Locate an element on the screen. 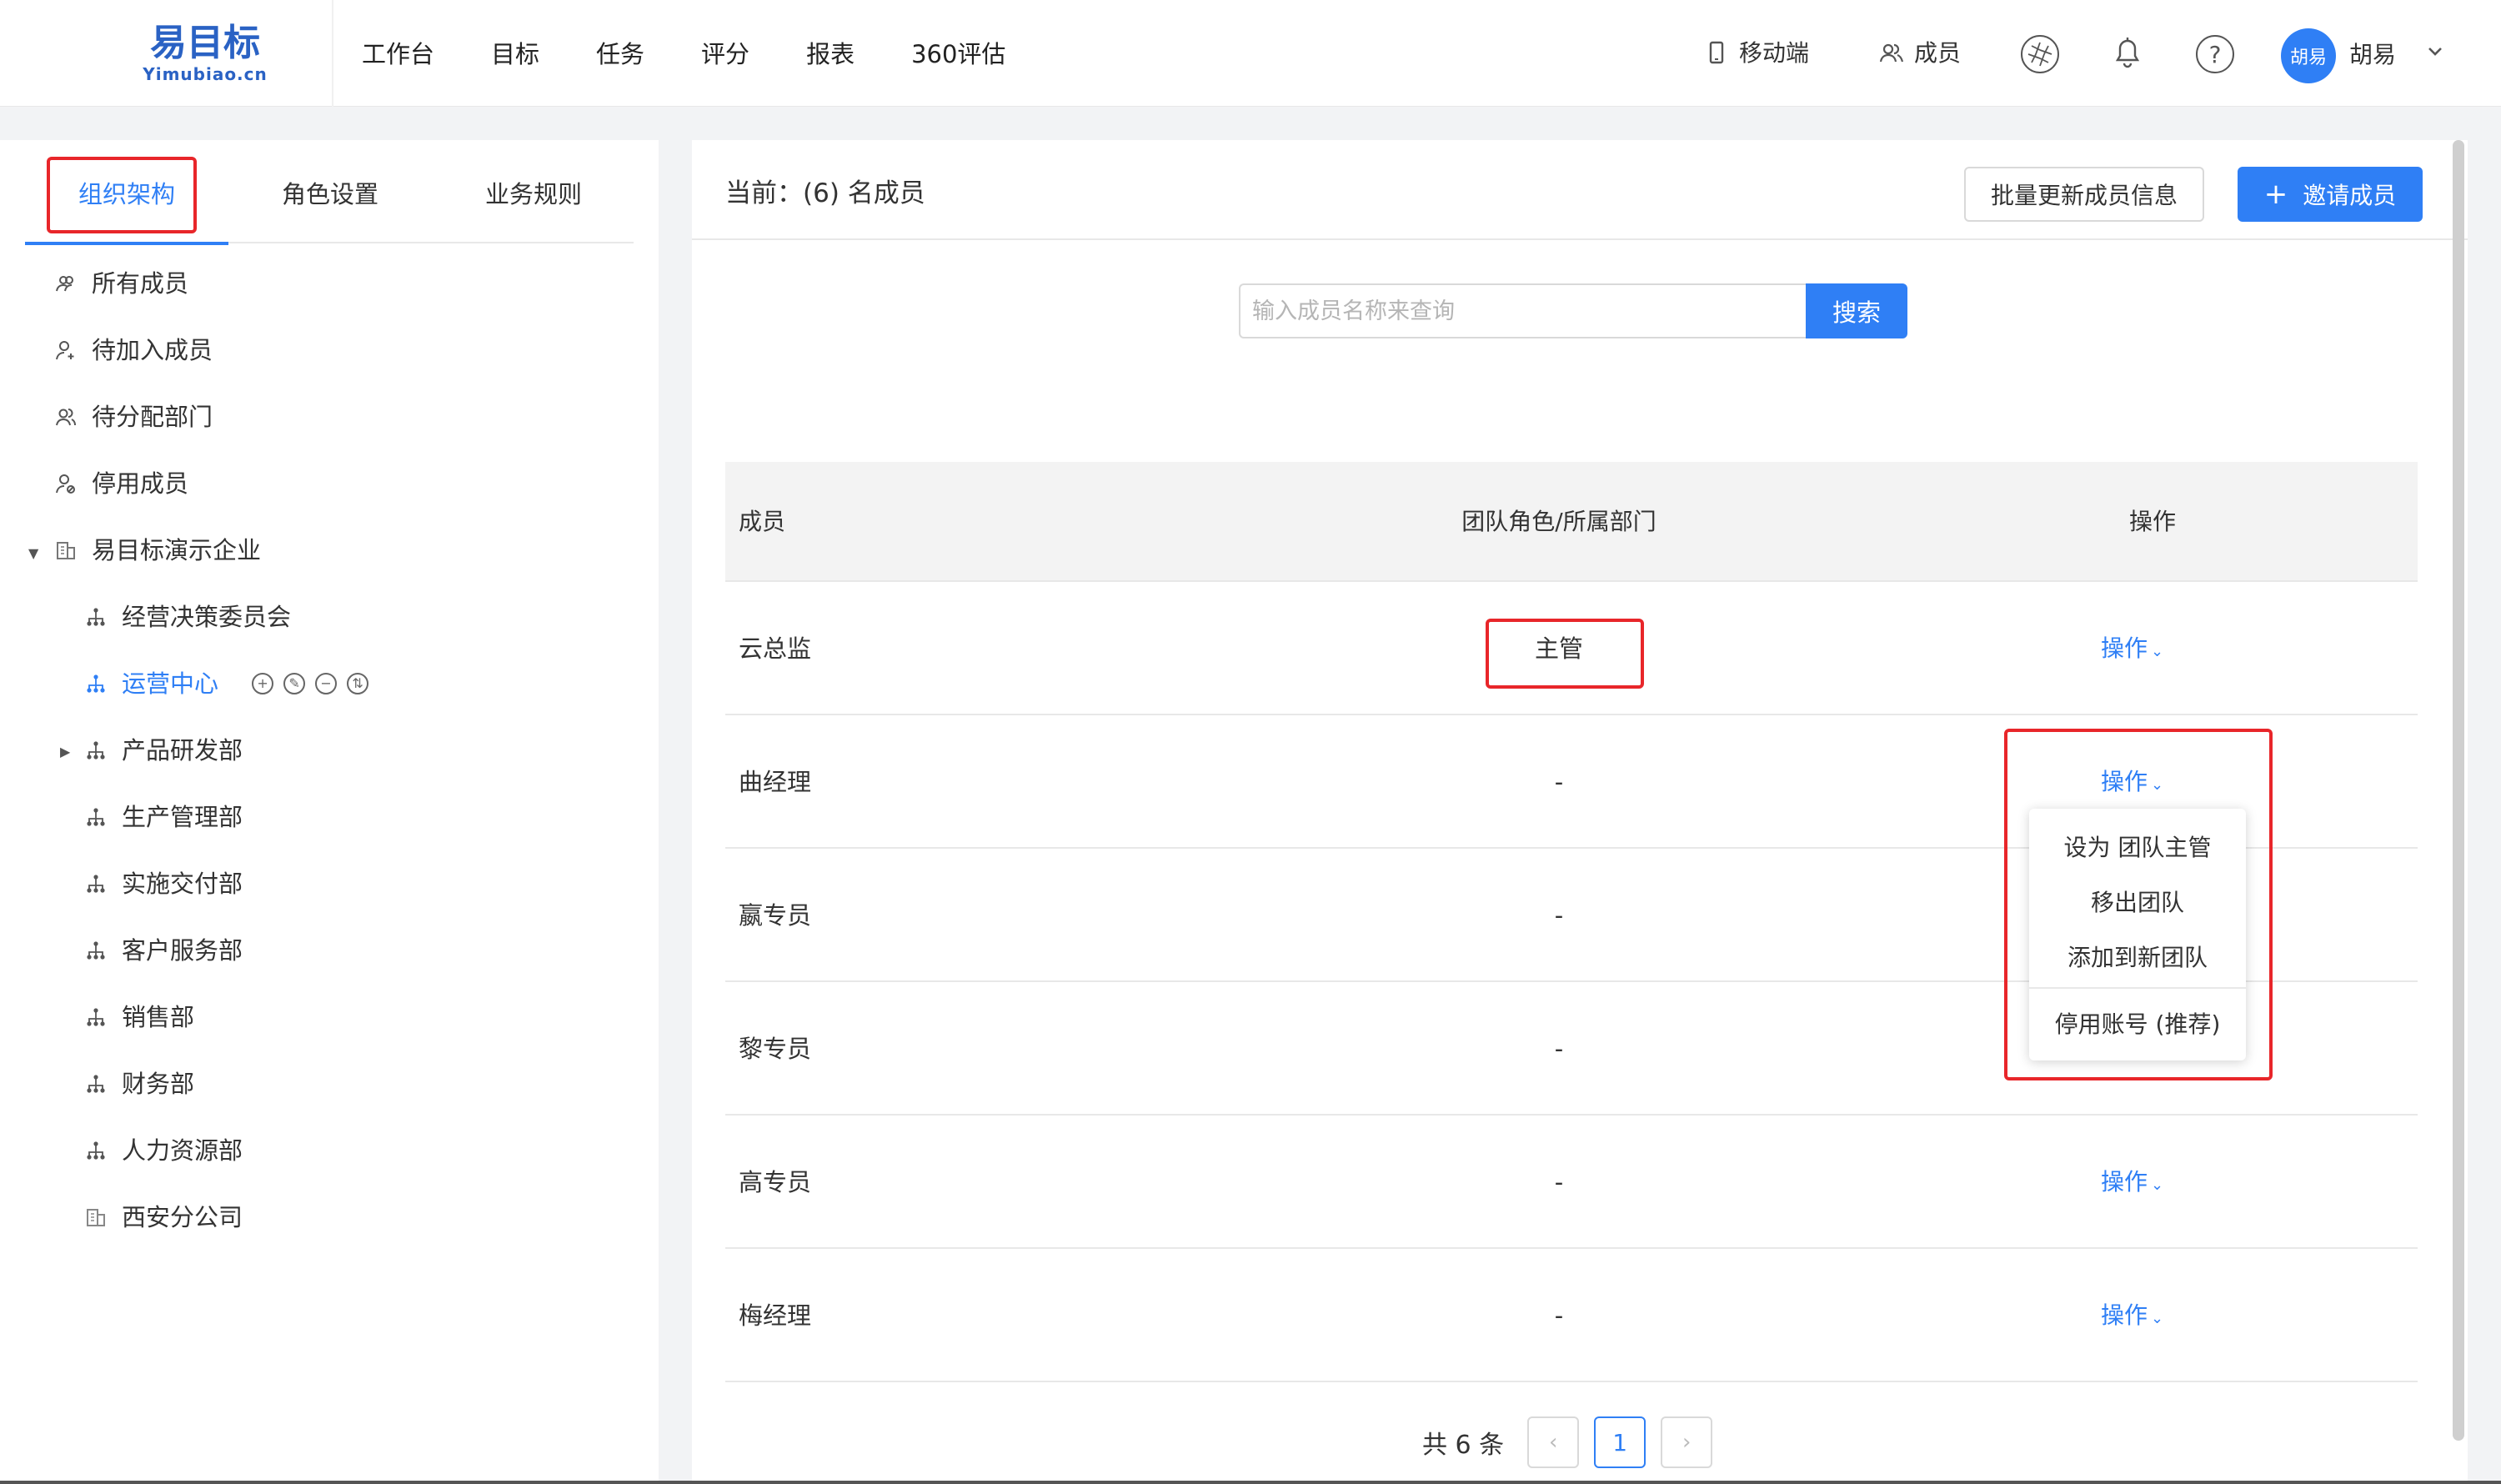 The height and width of the screenshot is (1484, 2501). tree-item-dept: 生产管理部 is located at coordinates (163, 817).